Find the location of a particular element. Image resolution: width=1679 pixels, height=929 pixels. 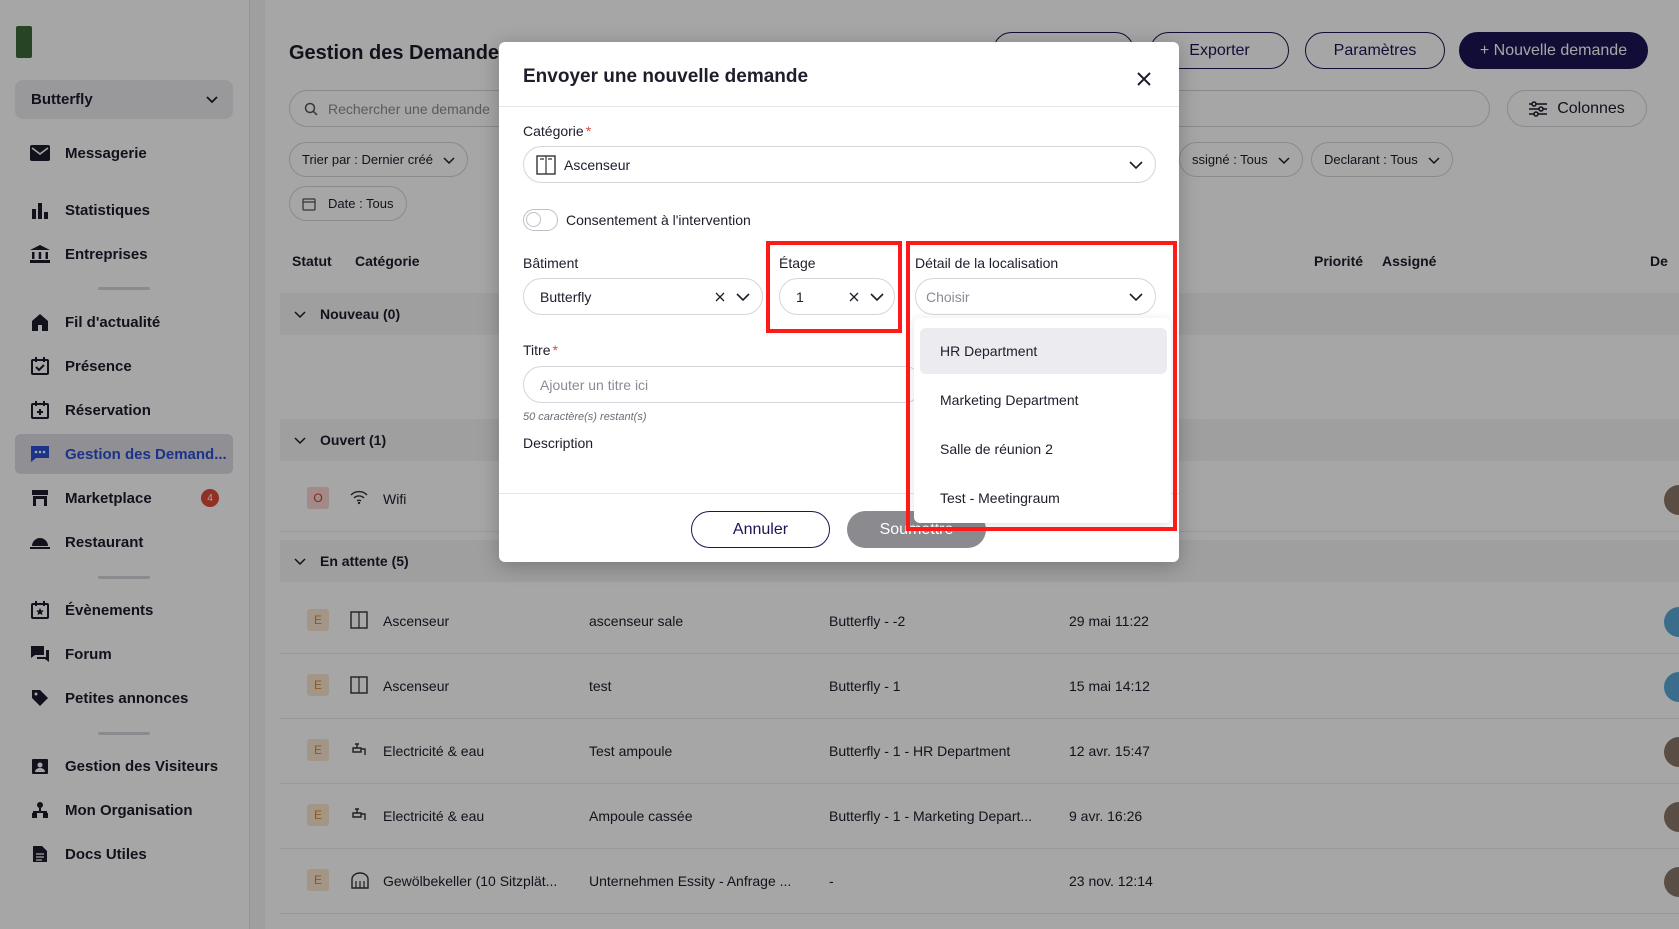

consent-toggle is located at coordinates (540, 220).